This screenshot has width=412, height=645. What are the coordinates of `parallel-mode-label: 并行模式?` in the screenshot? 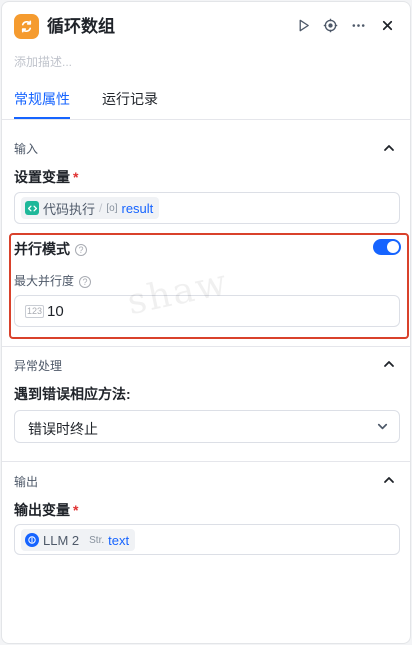 It's located at (50, 249).